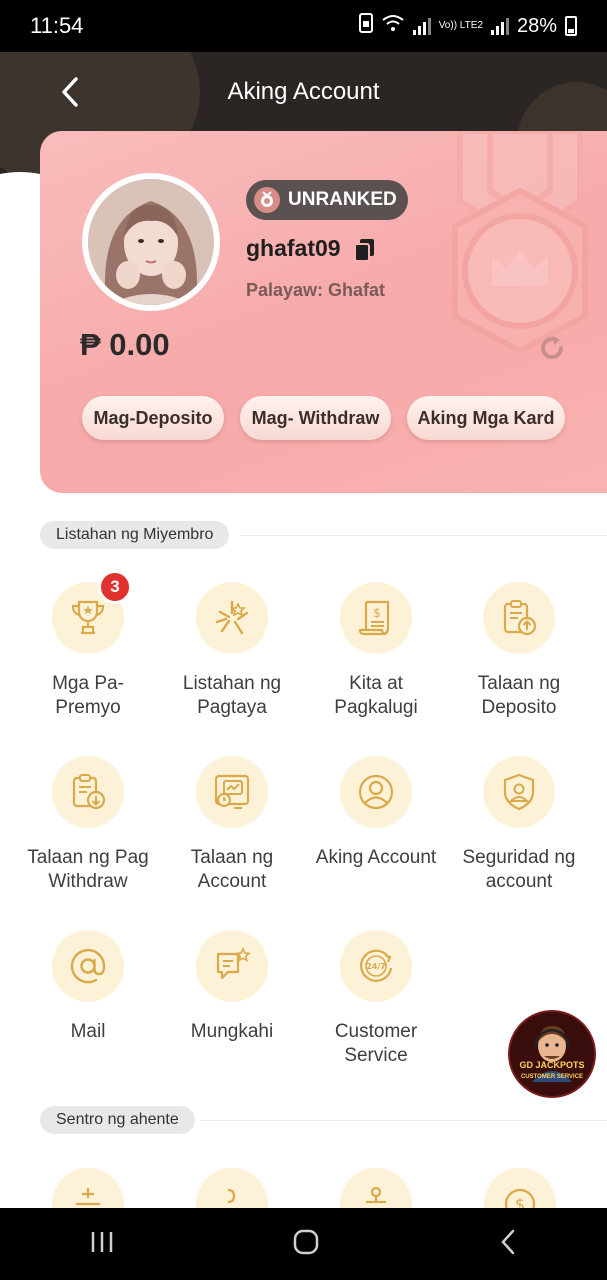 The height and width of the screenshot is (1280, 607). Describe the element at coordinates (92, 612) in the screenshot. I see `trophy-icon: 3` at that location.